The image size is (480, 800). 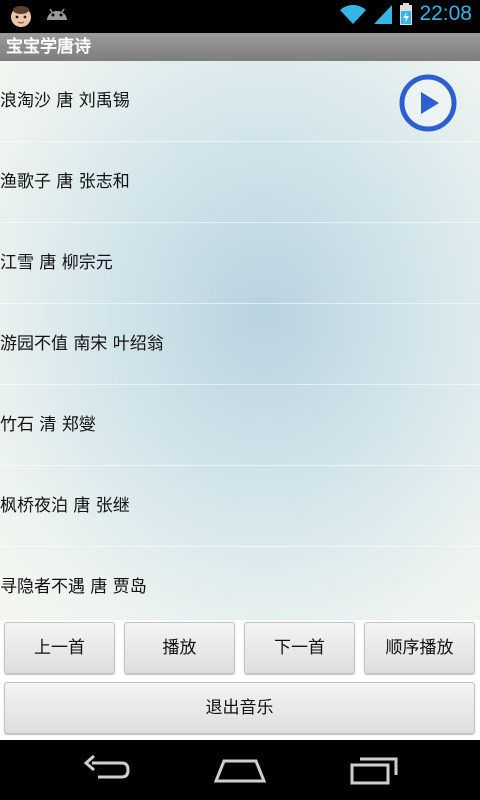 What do you see at coordinates (240, 344) in the screenshot?
I see `list-item: 游园不值 南宋 叶绍翁` at bounding box center [240, 344].